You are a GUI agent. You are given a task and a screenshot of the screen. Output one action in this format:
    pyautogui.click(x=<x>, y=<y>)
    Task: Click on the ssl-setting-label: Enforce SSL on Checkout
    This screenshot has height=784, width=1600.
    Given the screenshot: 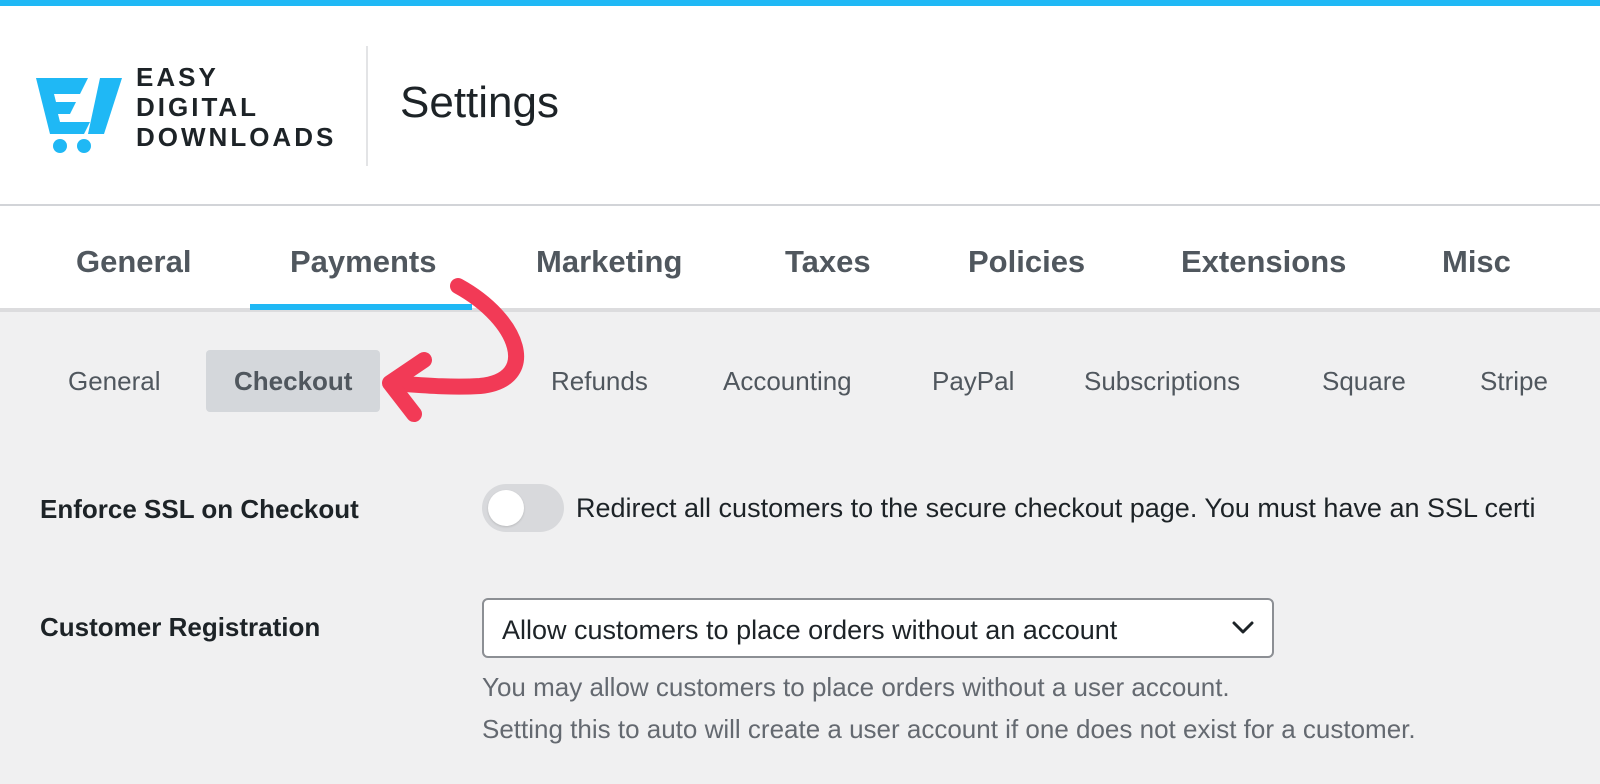 What is the action you would take?
    pyautogui.click(x=199, y=509)
    